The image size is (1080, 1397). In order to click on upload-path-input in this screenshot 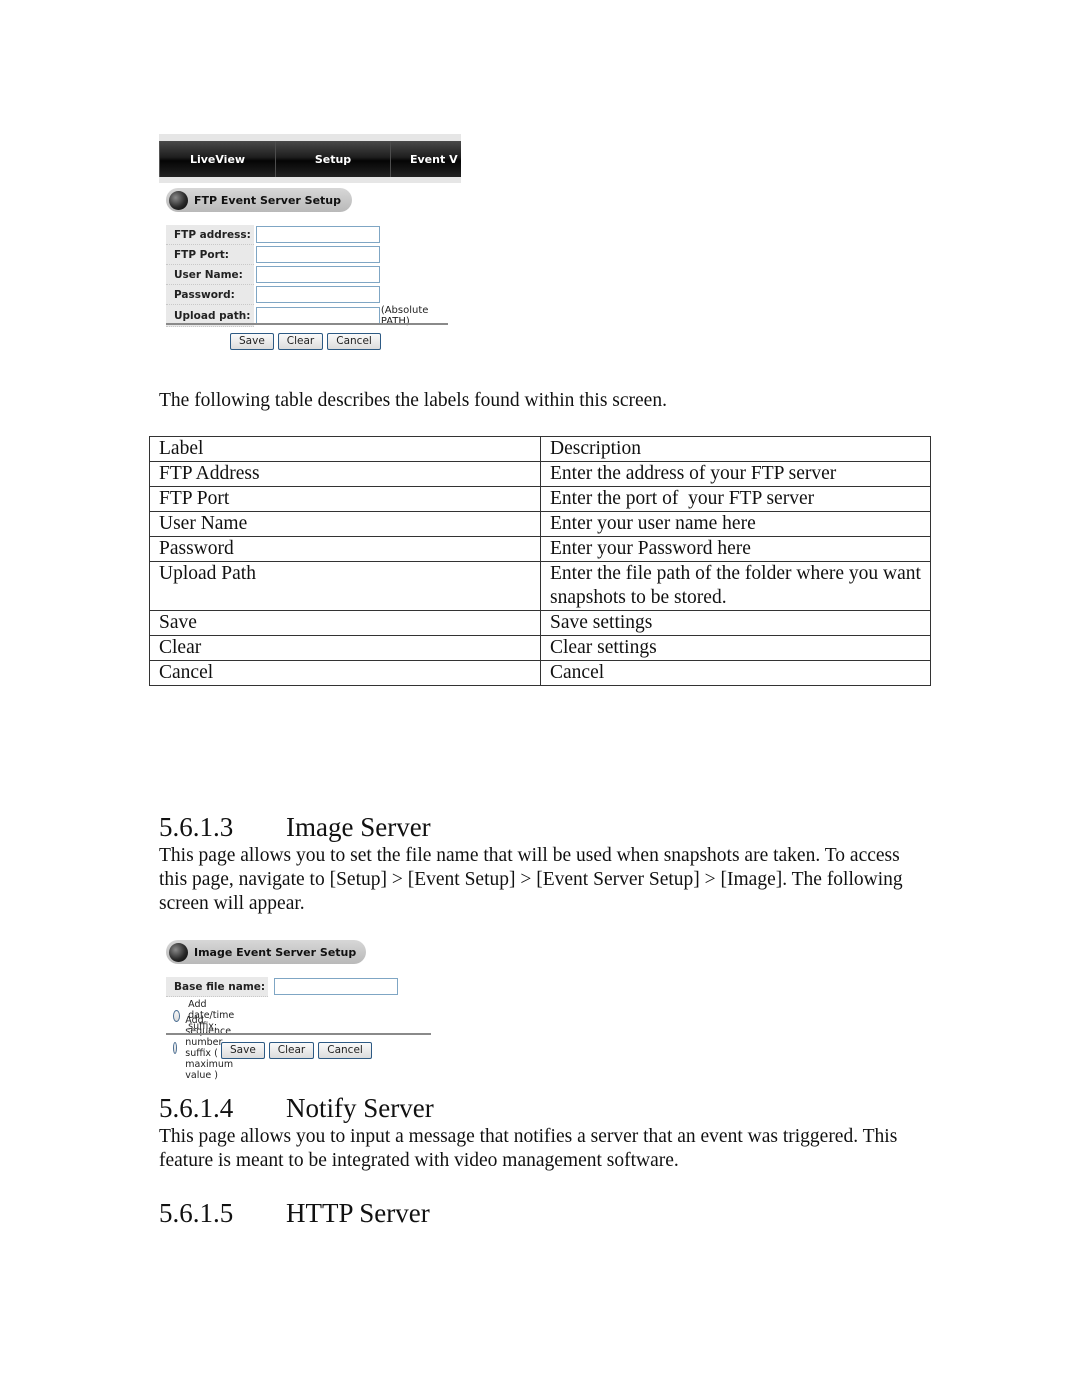, I will do `click(317, 315)`.